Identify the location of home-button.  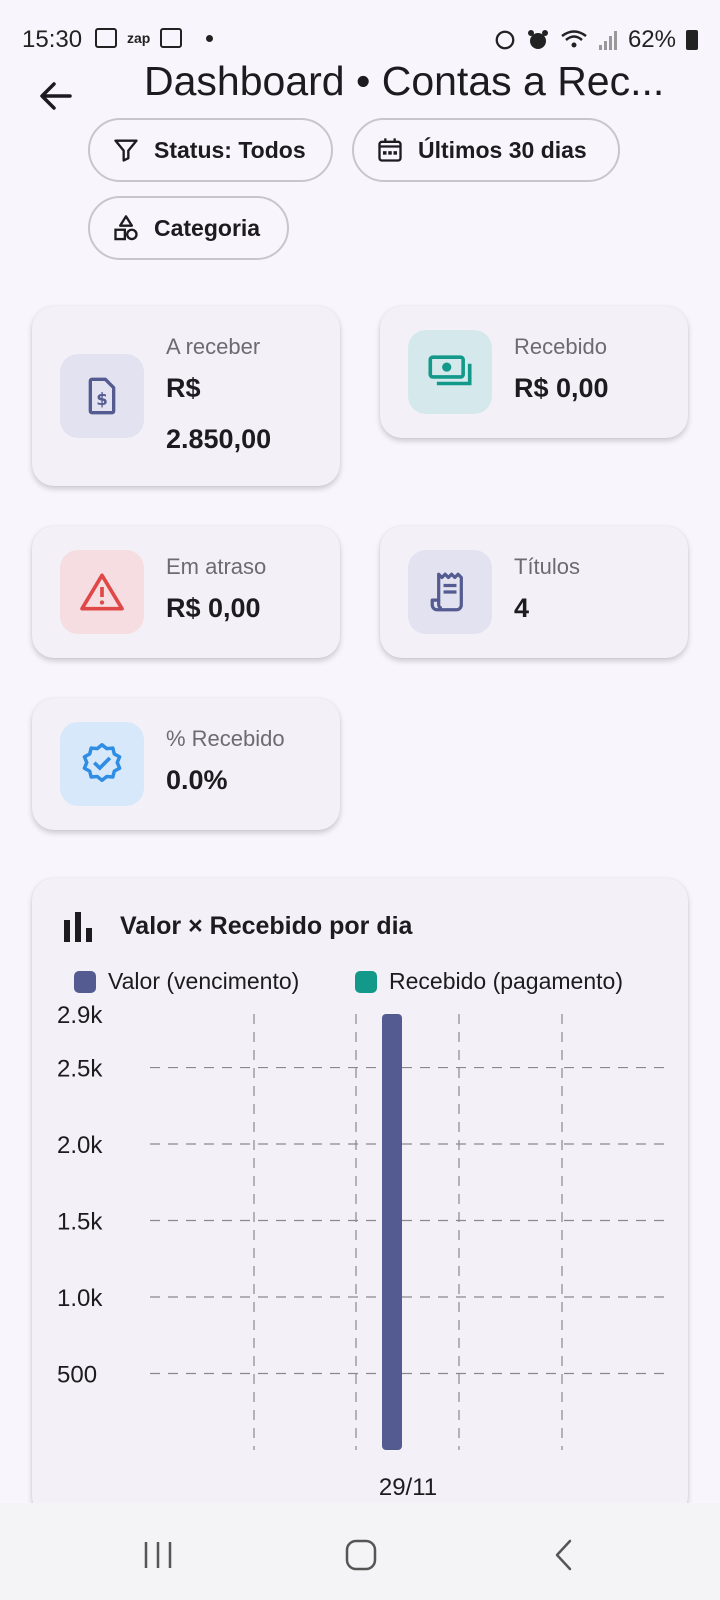
(361, 1555).